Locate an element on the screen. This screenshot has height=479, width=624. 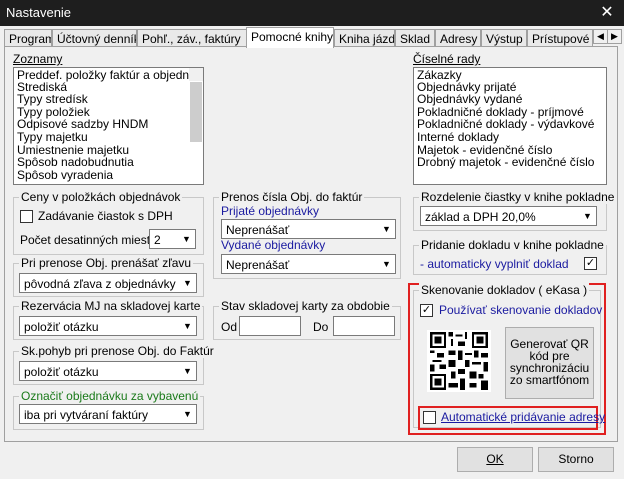
rozdelenie-title: Rozdelenie čiastky v knihe pokladne is located at coordinates (518, 197).